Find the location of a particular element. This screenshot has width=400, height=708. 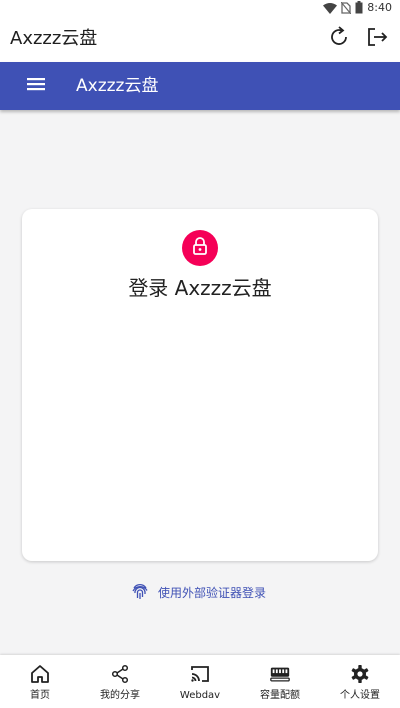

refresh-icon is located at coordinates (339, 39).